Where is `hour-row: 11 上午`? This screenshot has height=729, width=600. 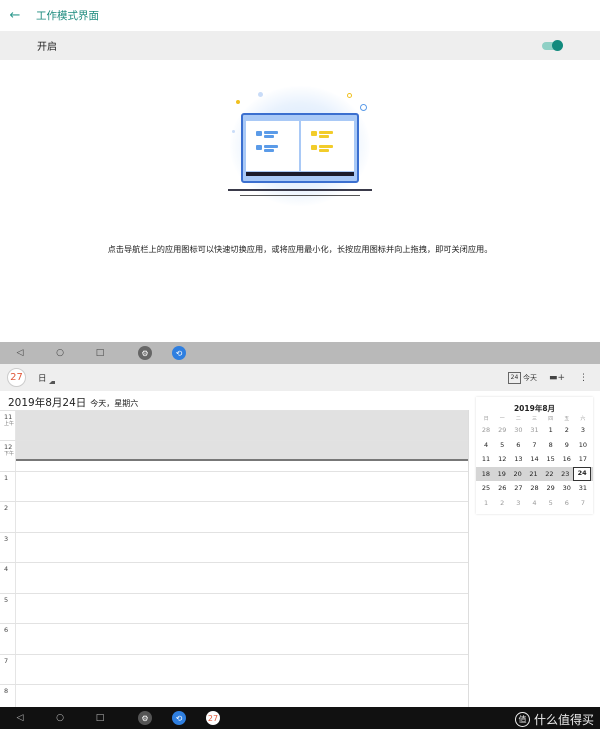
hour-row: 11 上午 is located at coordinates (234, 425).